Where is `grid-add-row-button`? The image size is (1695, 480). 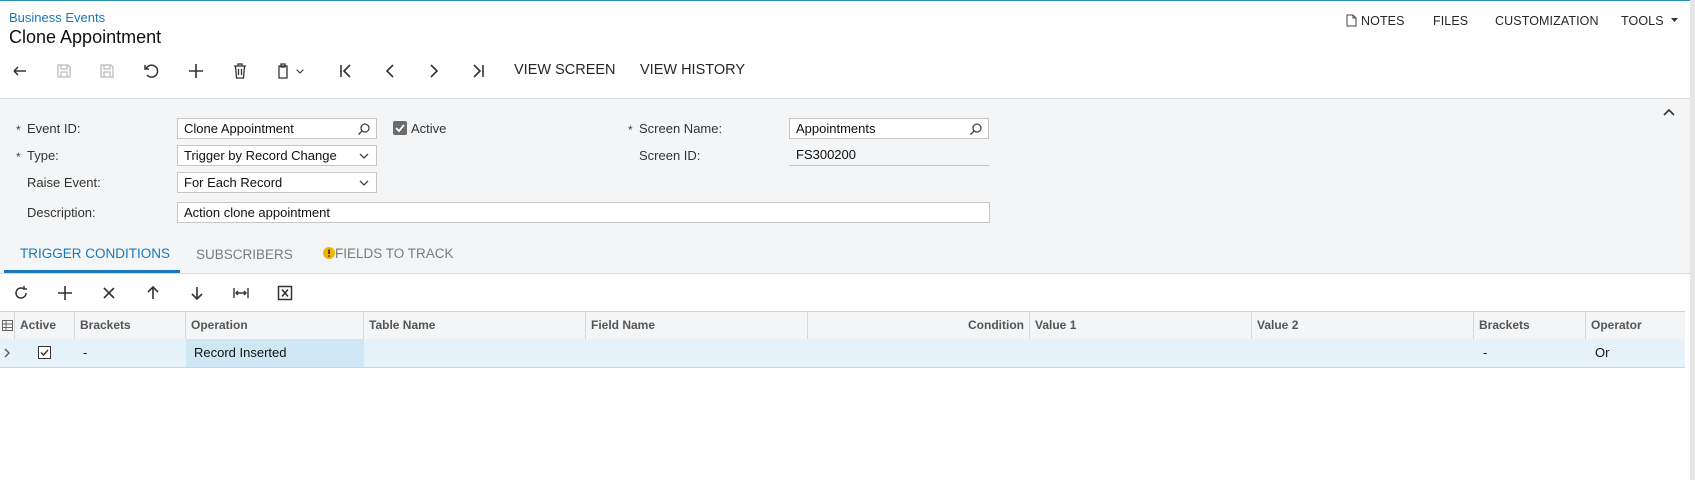 grid-add-row-button is located at coordinates (65, 293).